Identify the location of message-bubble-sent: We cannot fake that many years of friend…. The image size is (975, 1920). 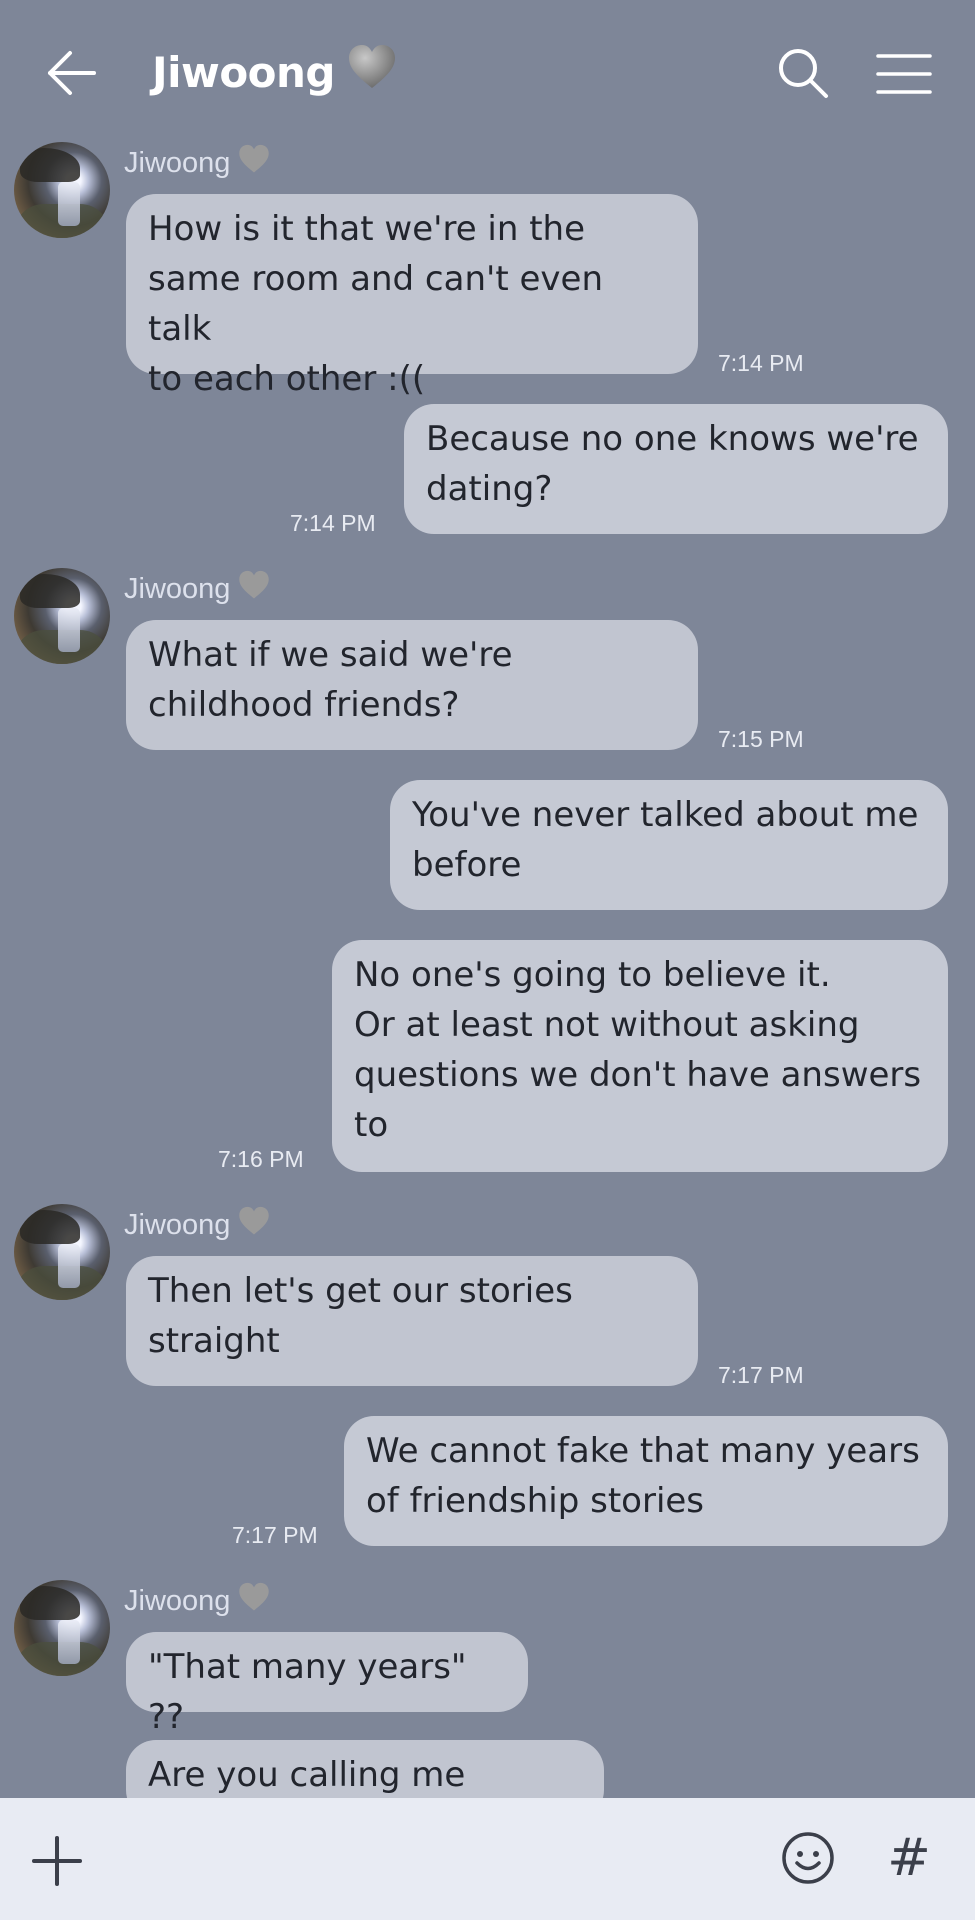
(646, 1481).